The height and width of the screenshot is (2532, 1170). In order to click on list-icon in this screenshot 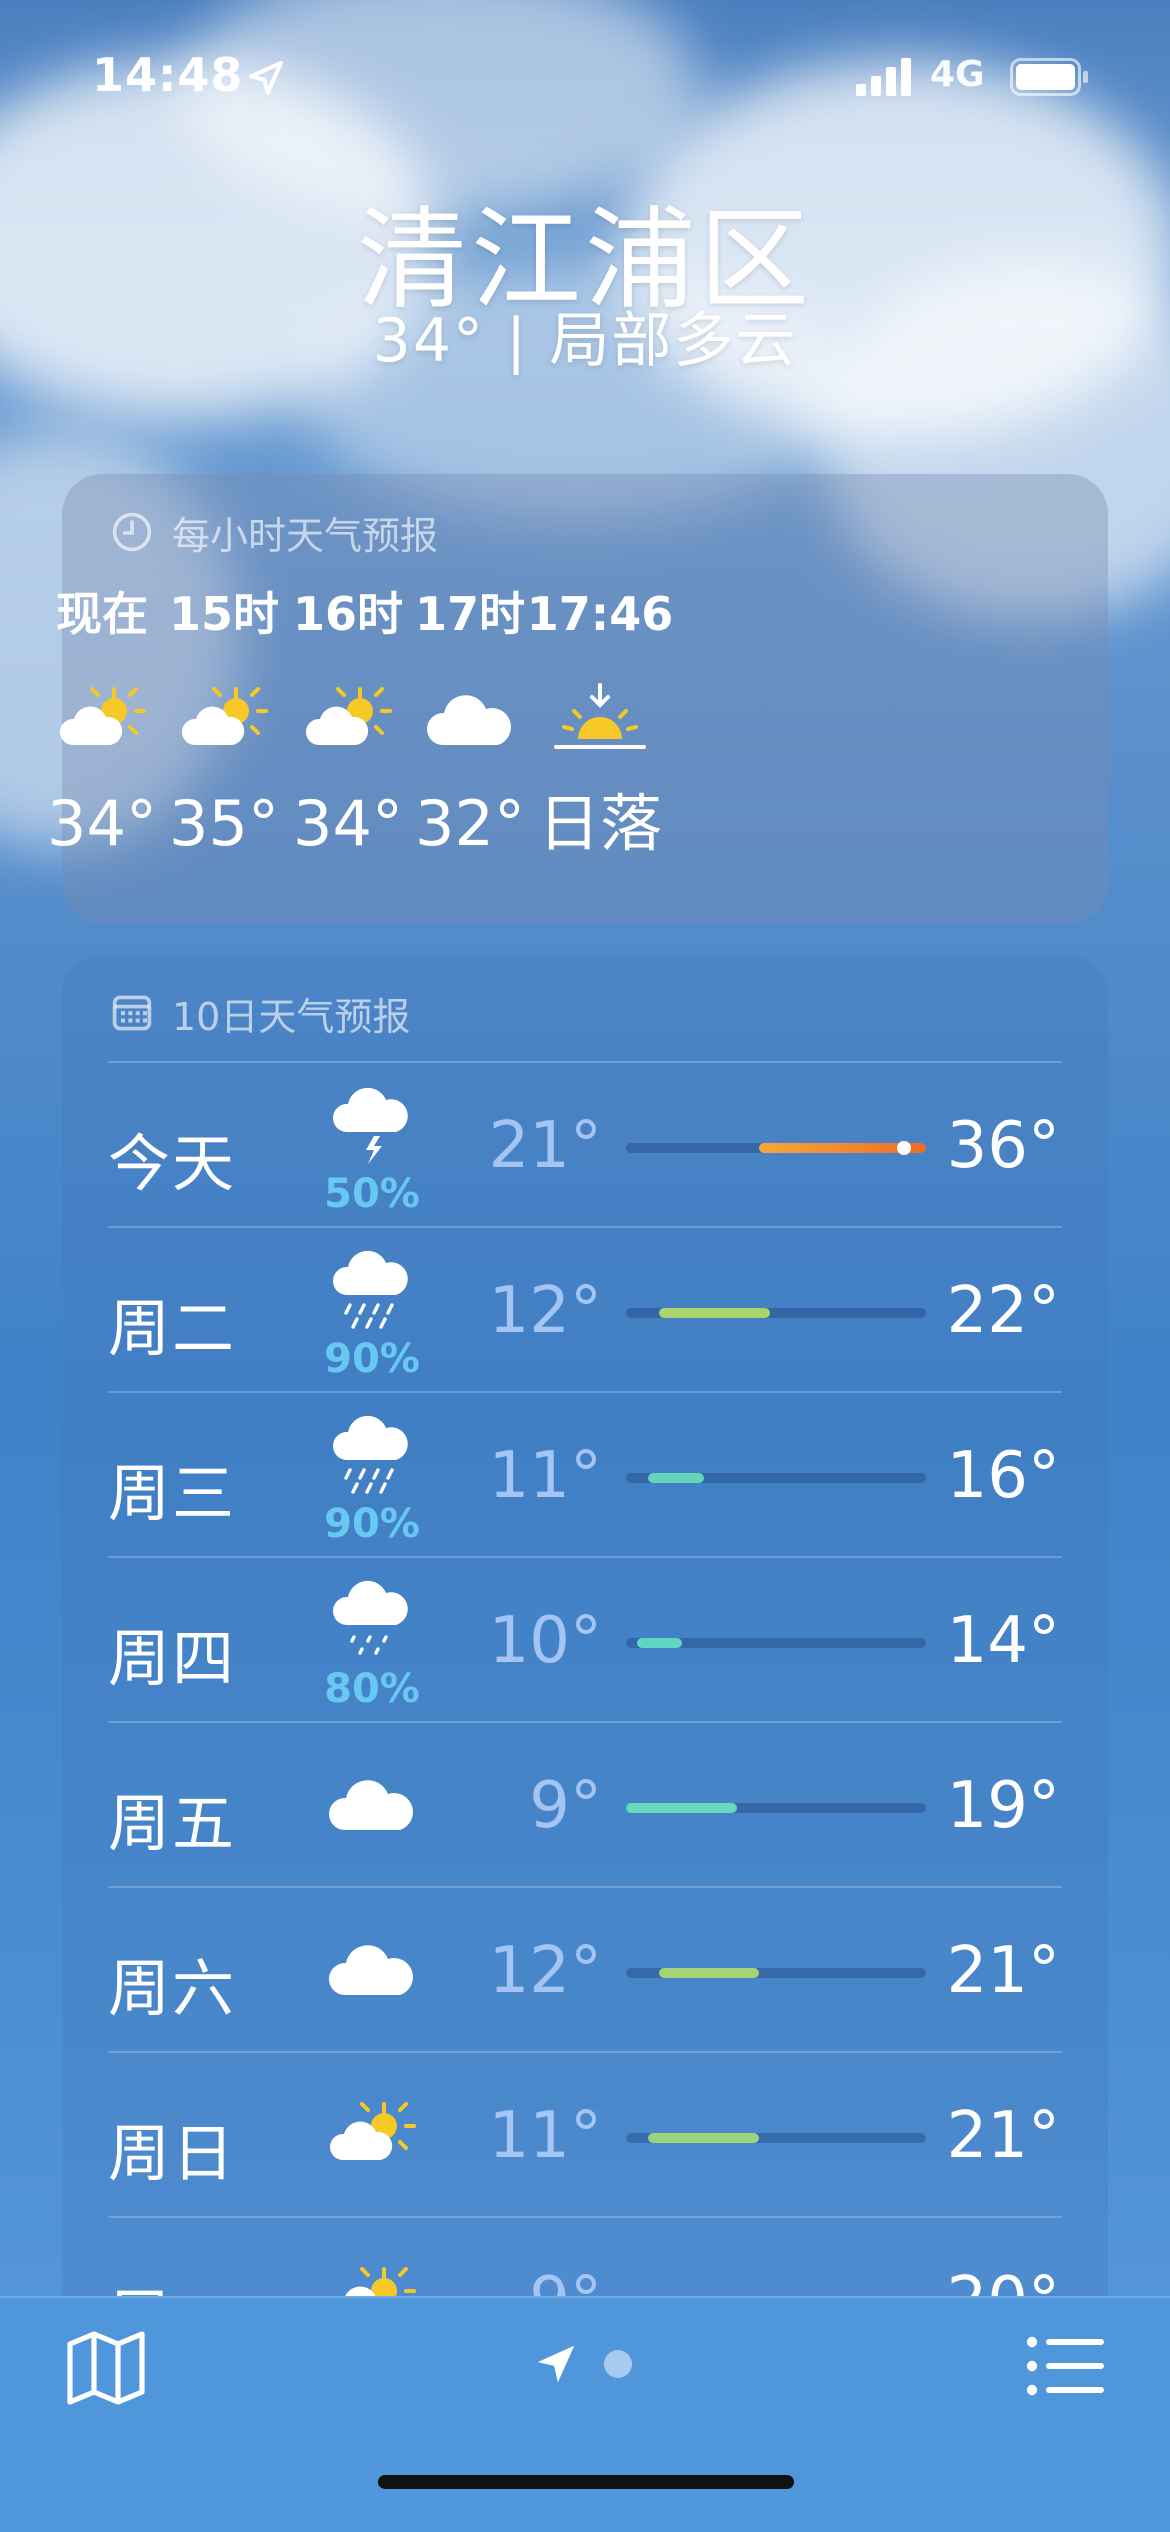, I will do `click(1066, 2366)`.